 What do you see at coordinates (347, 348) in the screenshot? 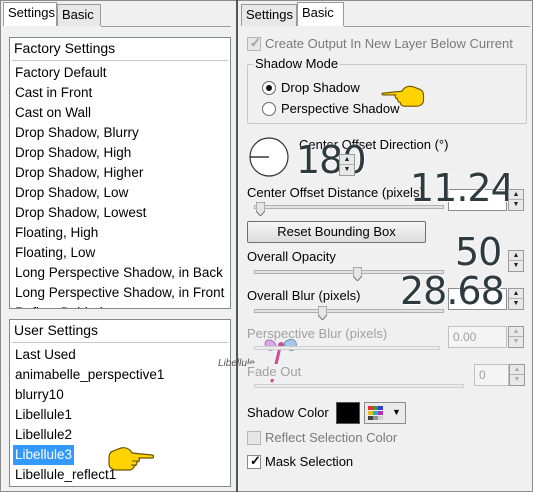
I see `perspective-blur-slider` at bounding box center [347, 348].